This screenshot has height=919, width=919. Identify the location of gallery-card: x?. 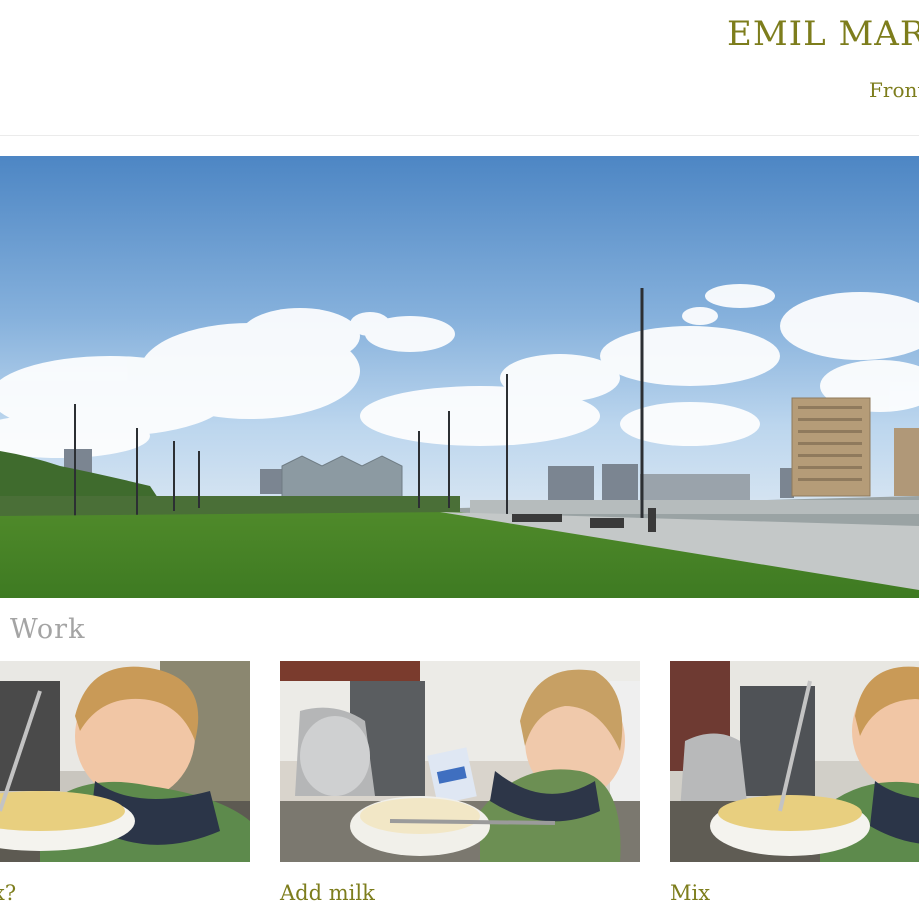
(125, 790).